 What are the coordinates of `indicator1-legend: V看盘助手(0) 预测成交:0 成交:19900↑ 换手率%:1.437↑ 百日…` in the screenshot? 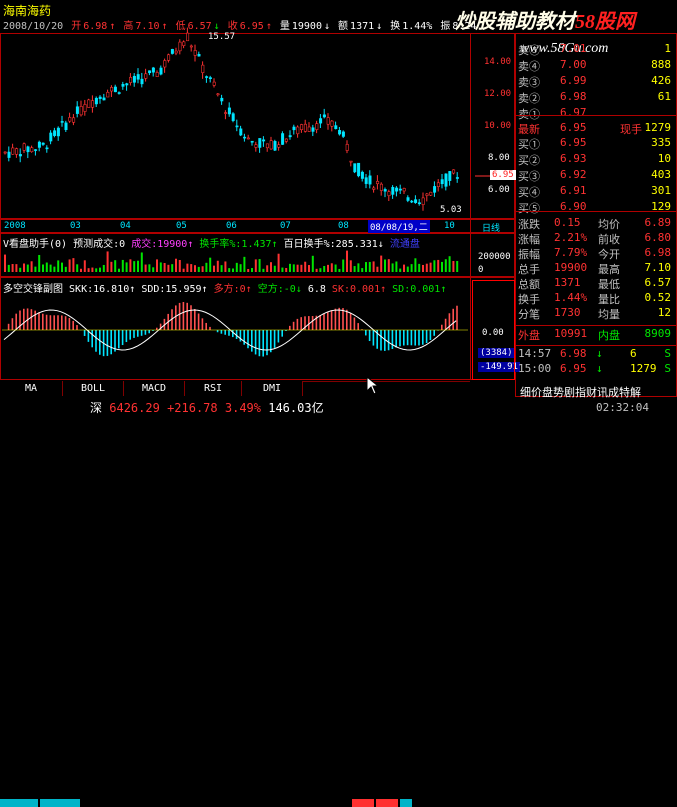 It's located at (211, 242).